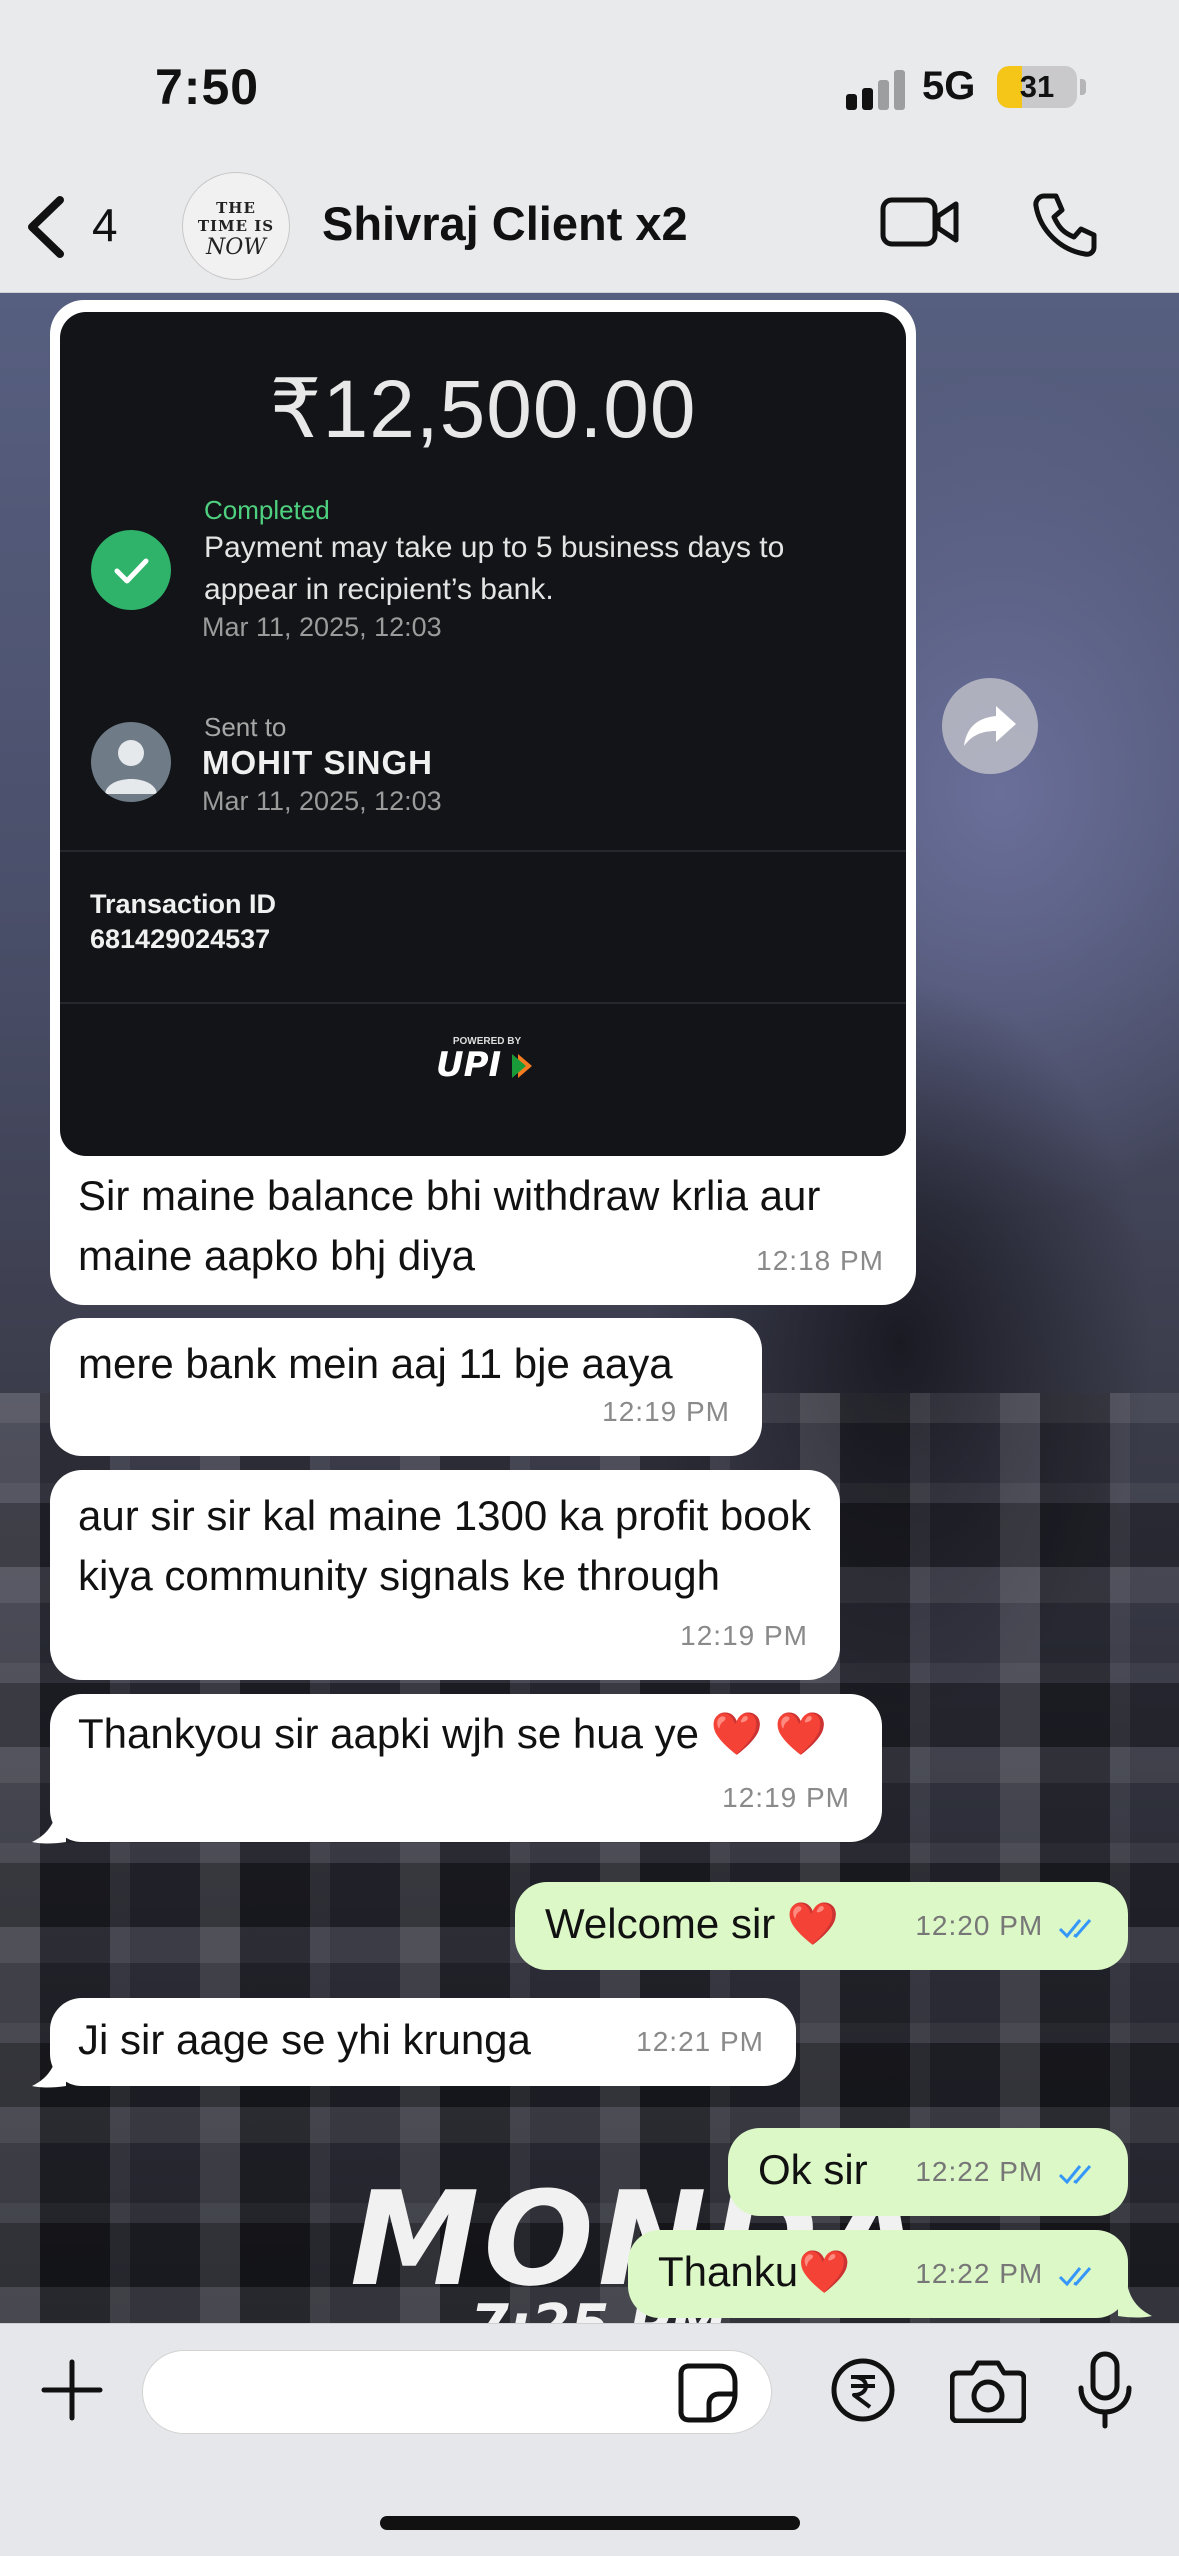 The image size is (1179, 2556). I want to click on avatar-line-3: NOW, so click(236, 247).